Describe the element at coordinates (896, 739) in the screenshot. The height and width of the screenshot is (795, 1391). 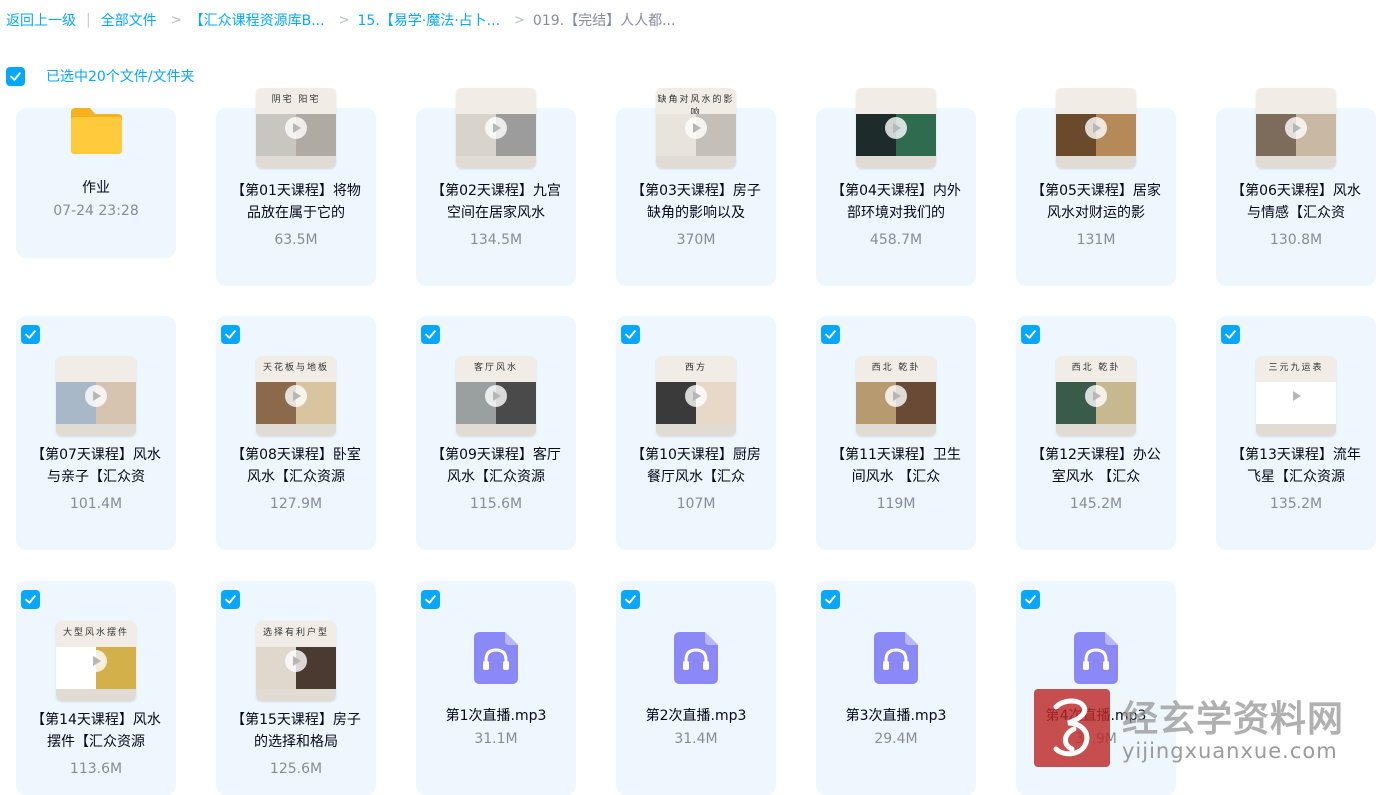
I see `file-size: 29.4M` at that location.